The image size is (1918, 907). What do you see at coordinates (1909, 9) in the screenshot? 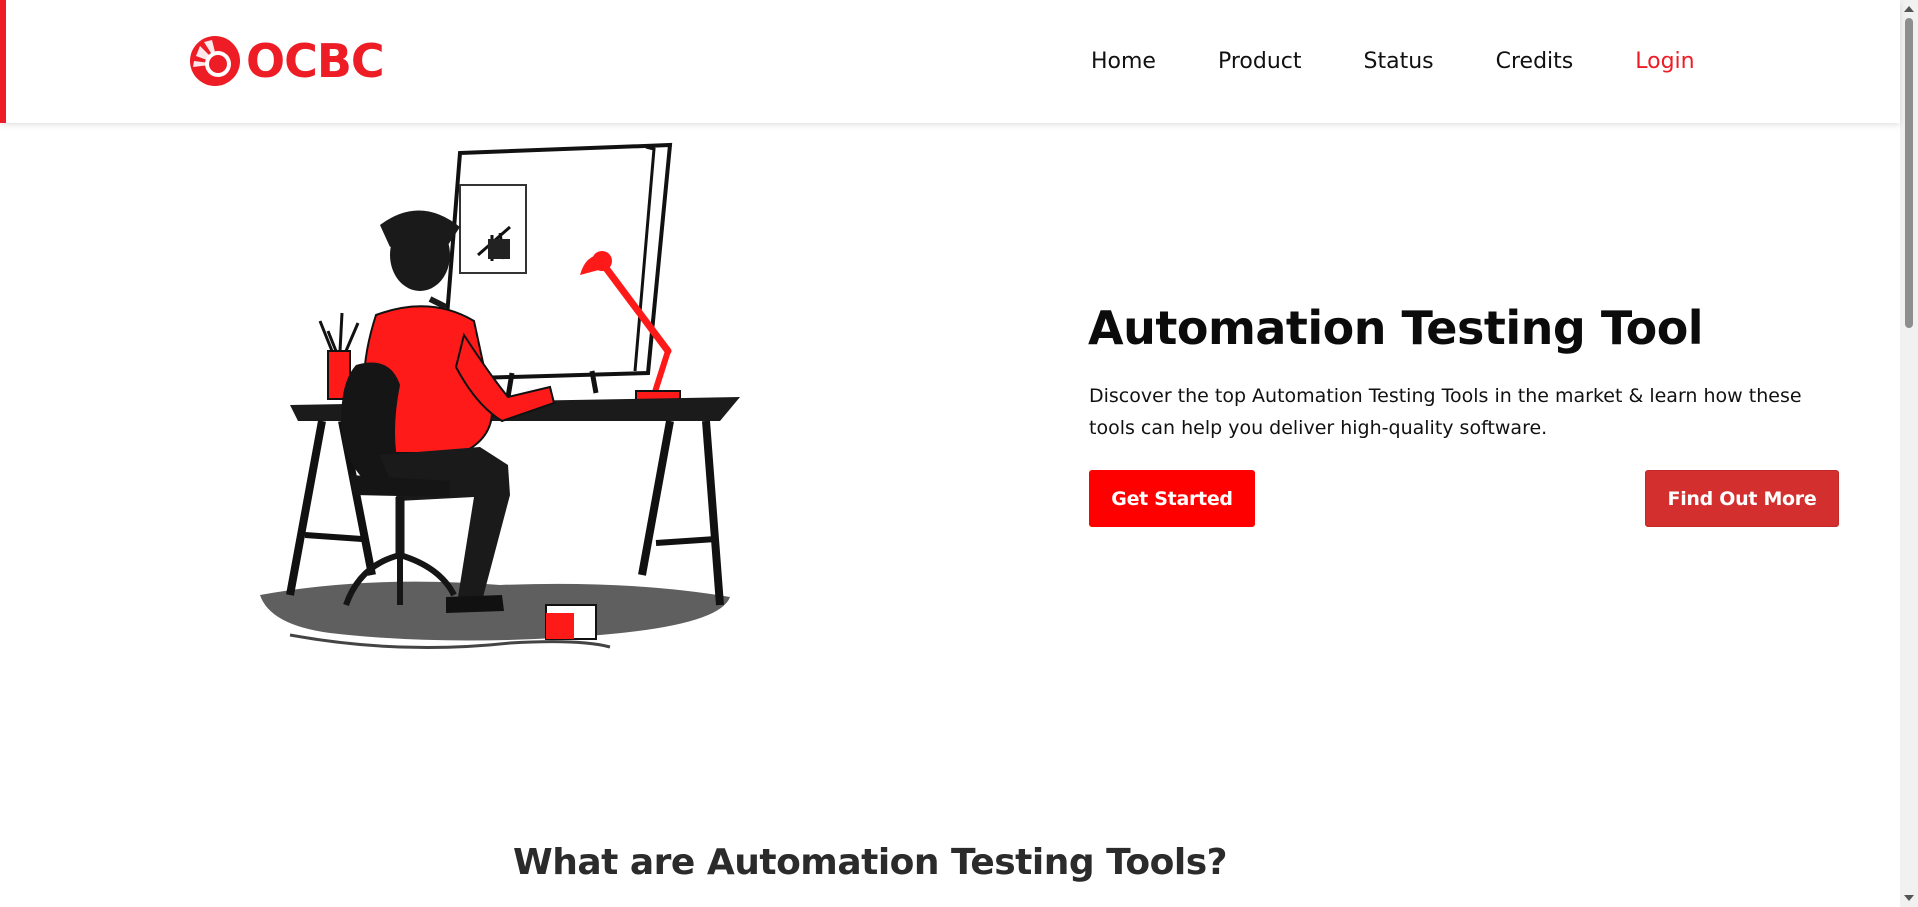
I see `scroll-up-icon` at bounding box center [1909, 9].